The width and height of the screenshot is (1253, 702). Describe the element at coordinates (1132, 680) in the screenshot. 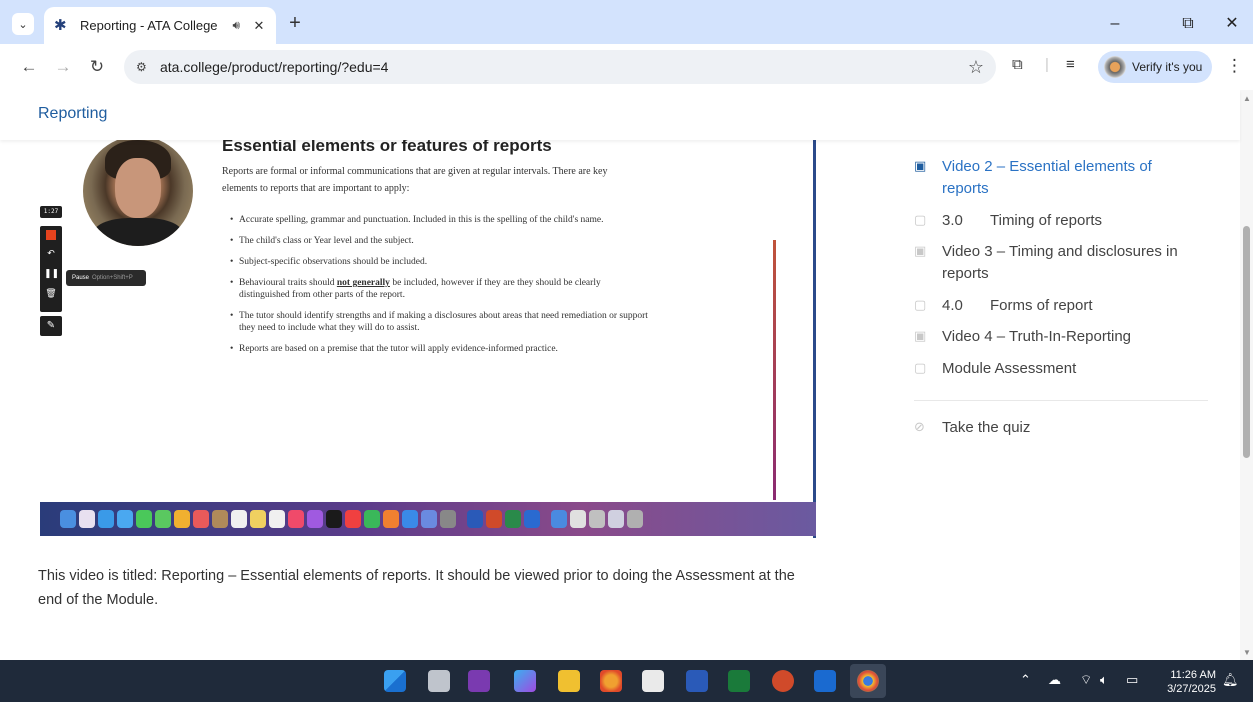

I see `battery-icon: ▭` at that location.